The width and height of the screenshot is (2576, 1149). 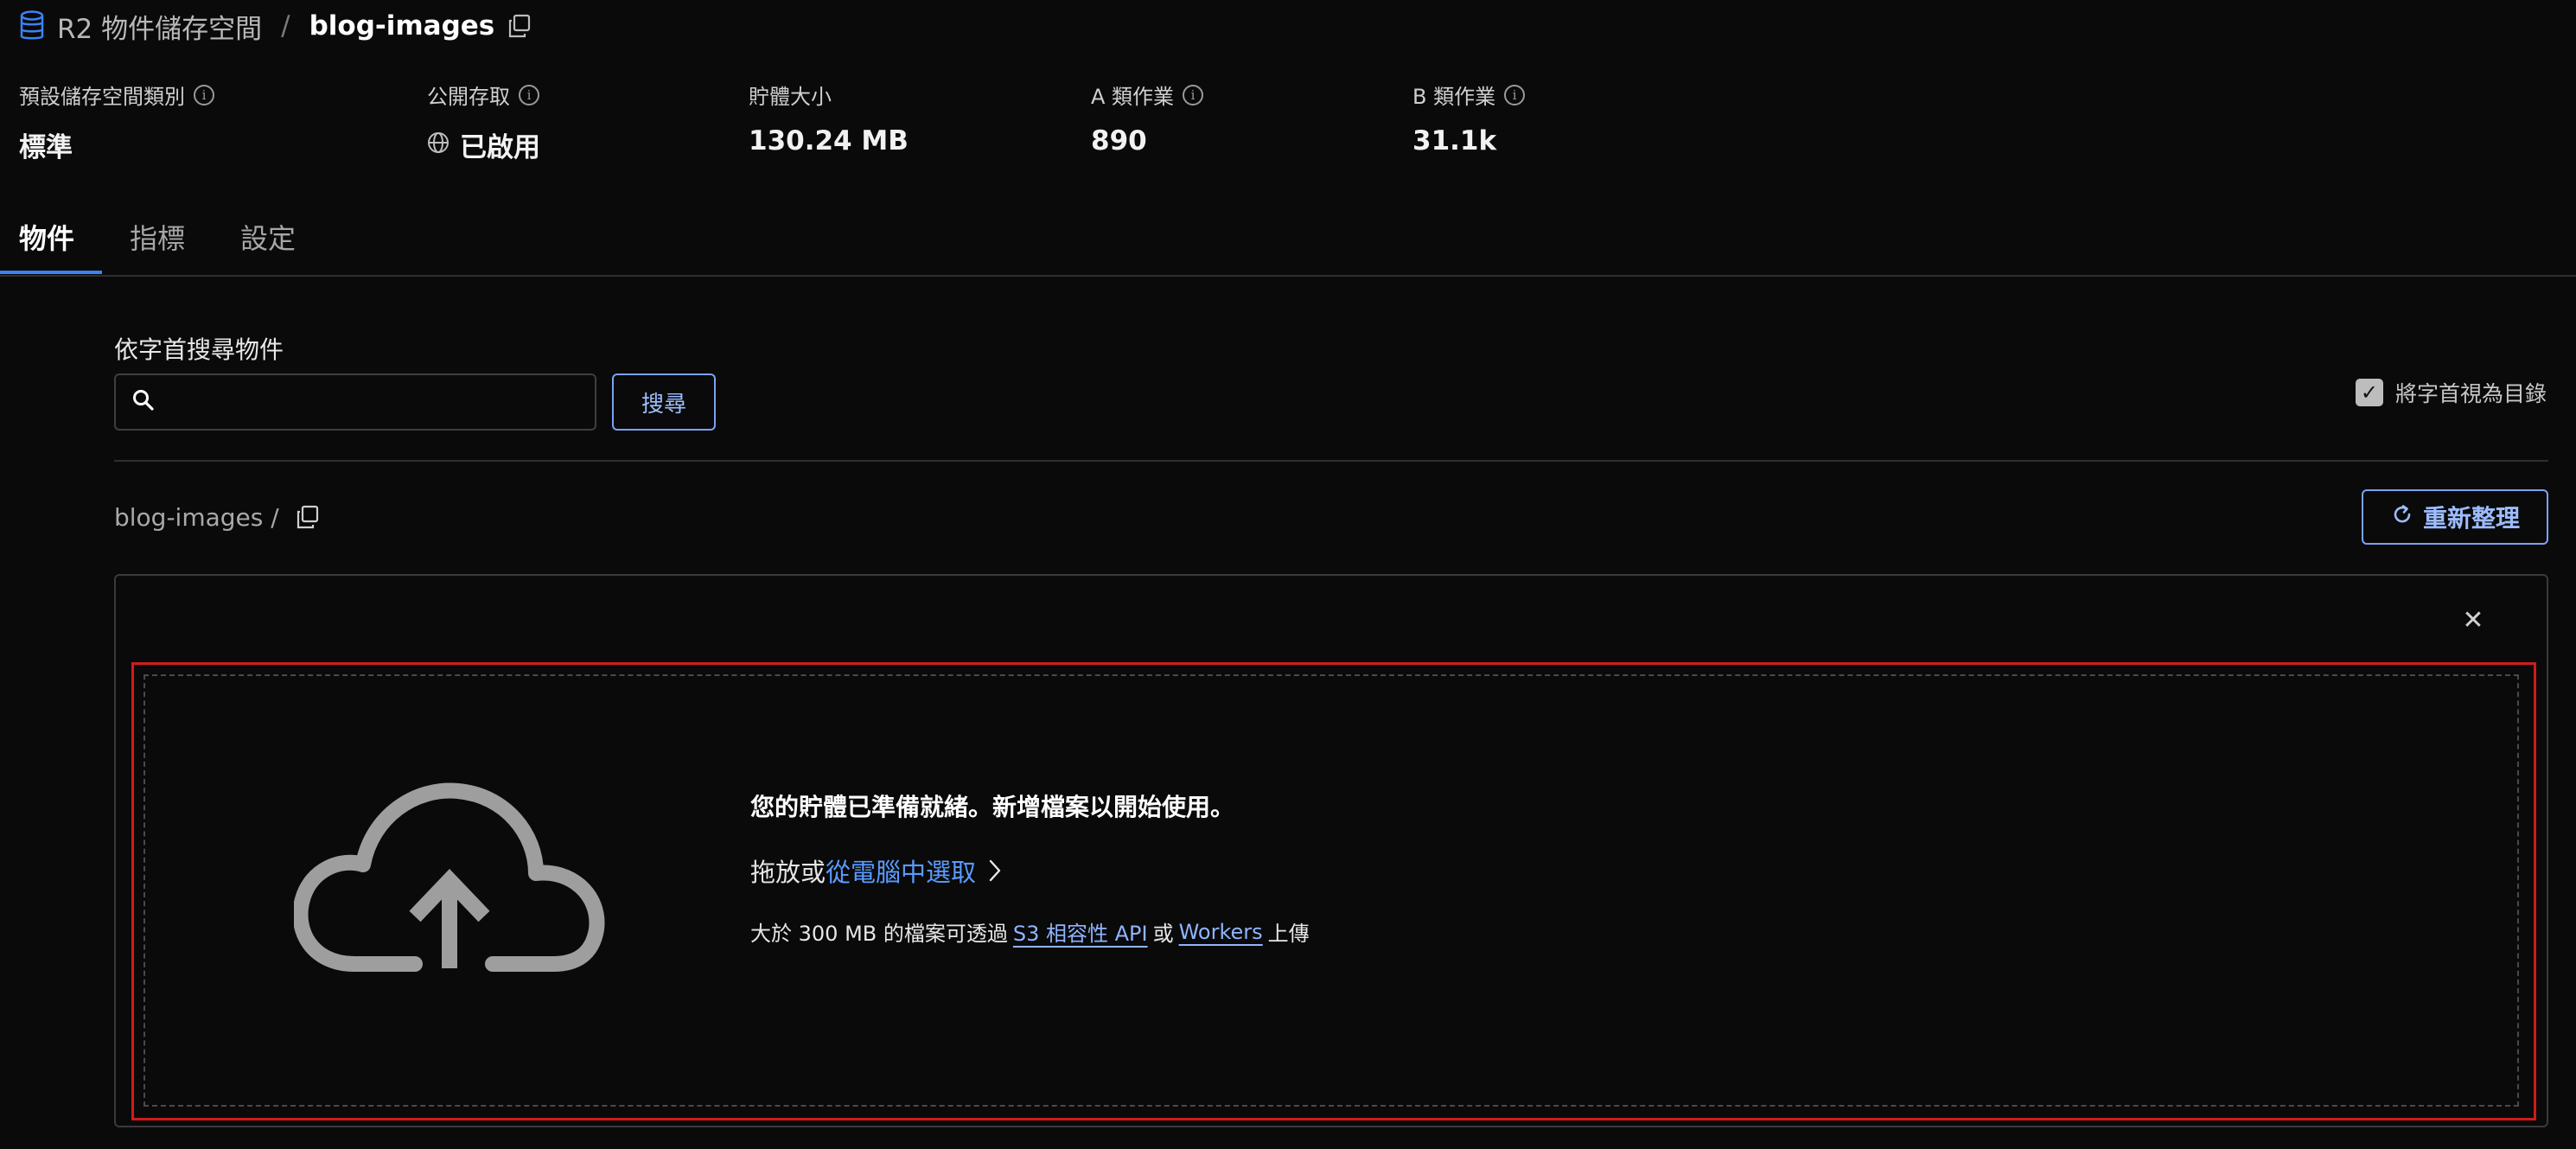 I want to click on search-field, so click(x=355, y=402).